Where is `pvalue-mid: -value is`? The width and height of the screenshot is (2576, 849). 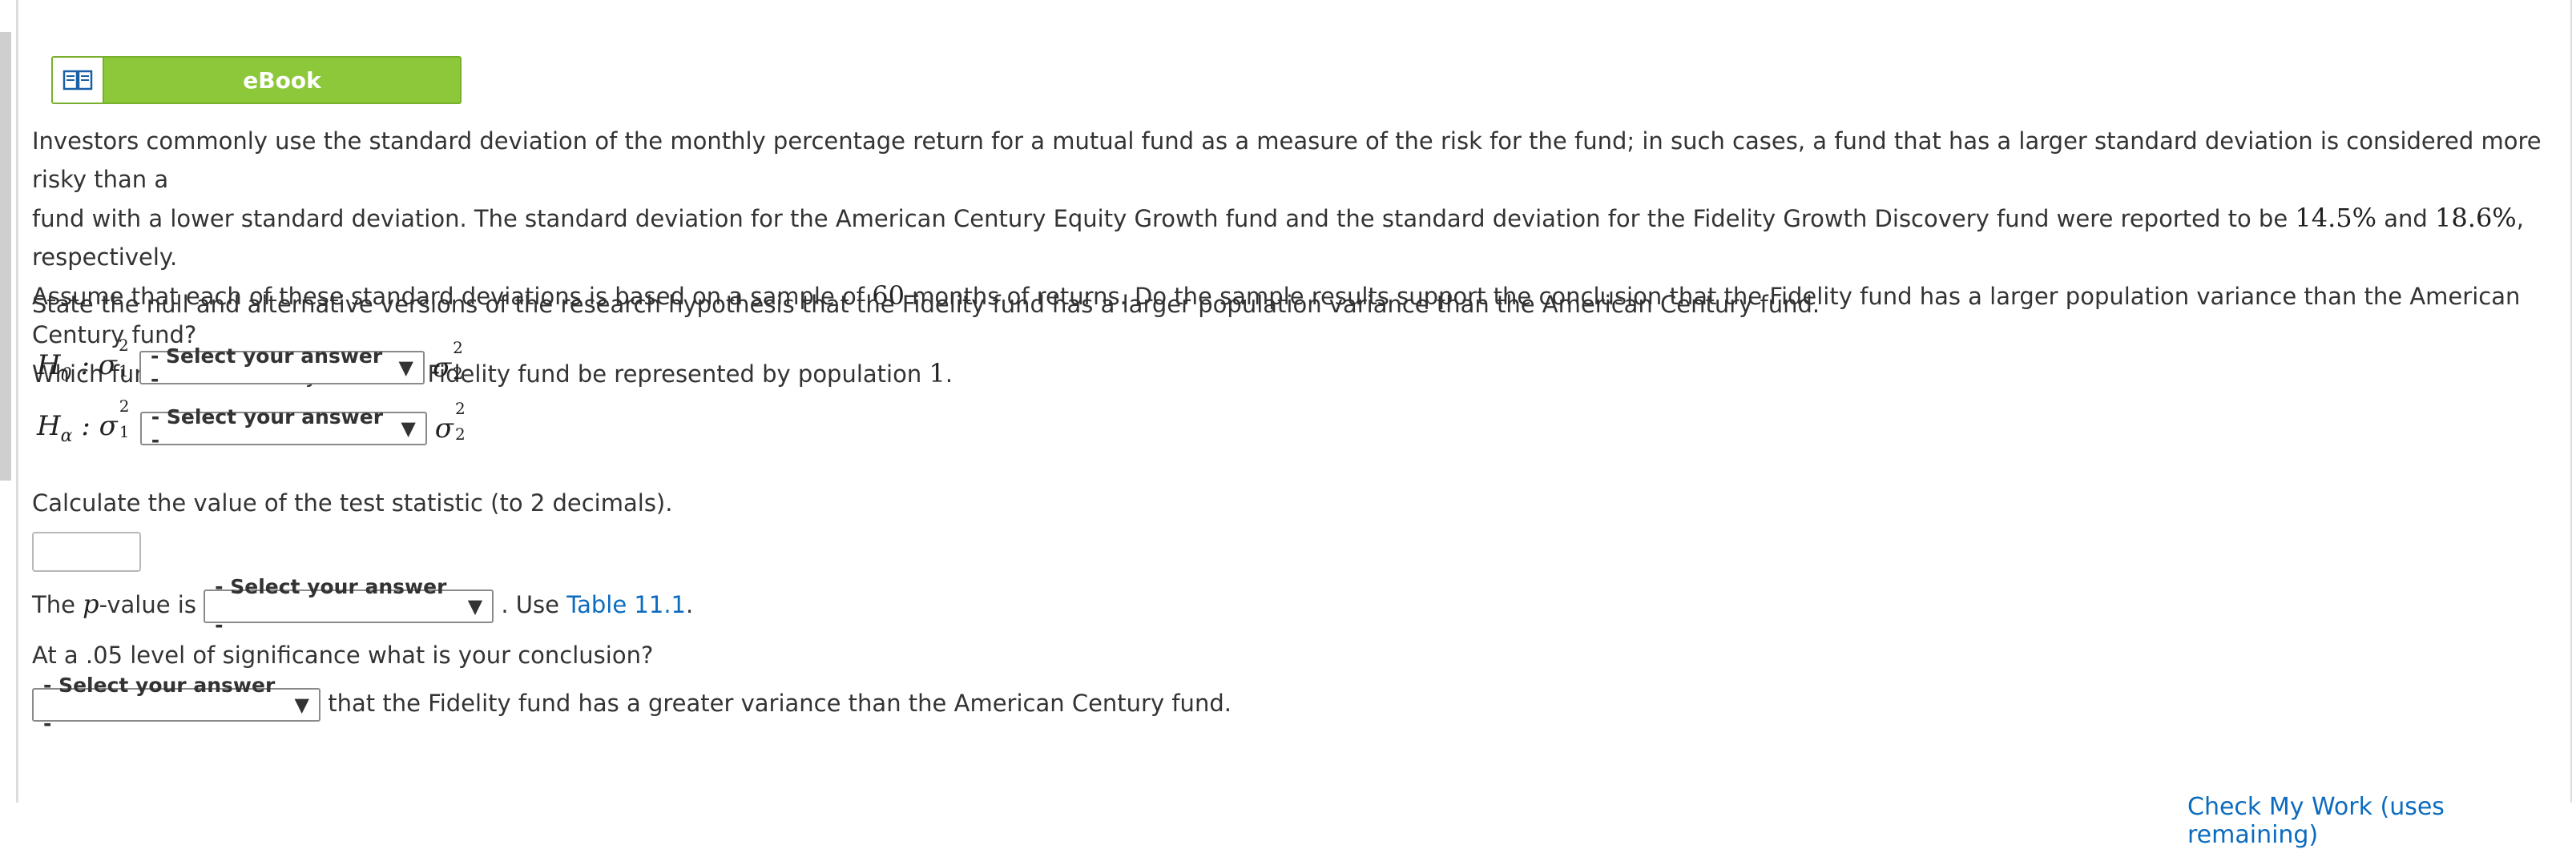 pvalue-mid: -value is is located at coordinates (147, 604).